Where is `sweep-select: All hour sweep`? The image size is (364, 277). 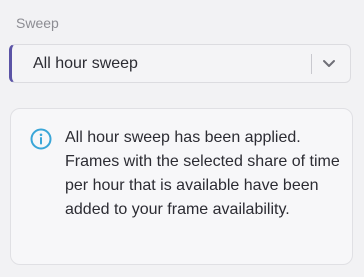
sweep-select: All hour sweep is located at coordinates (180, 63).